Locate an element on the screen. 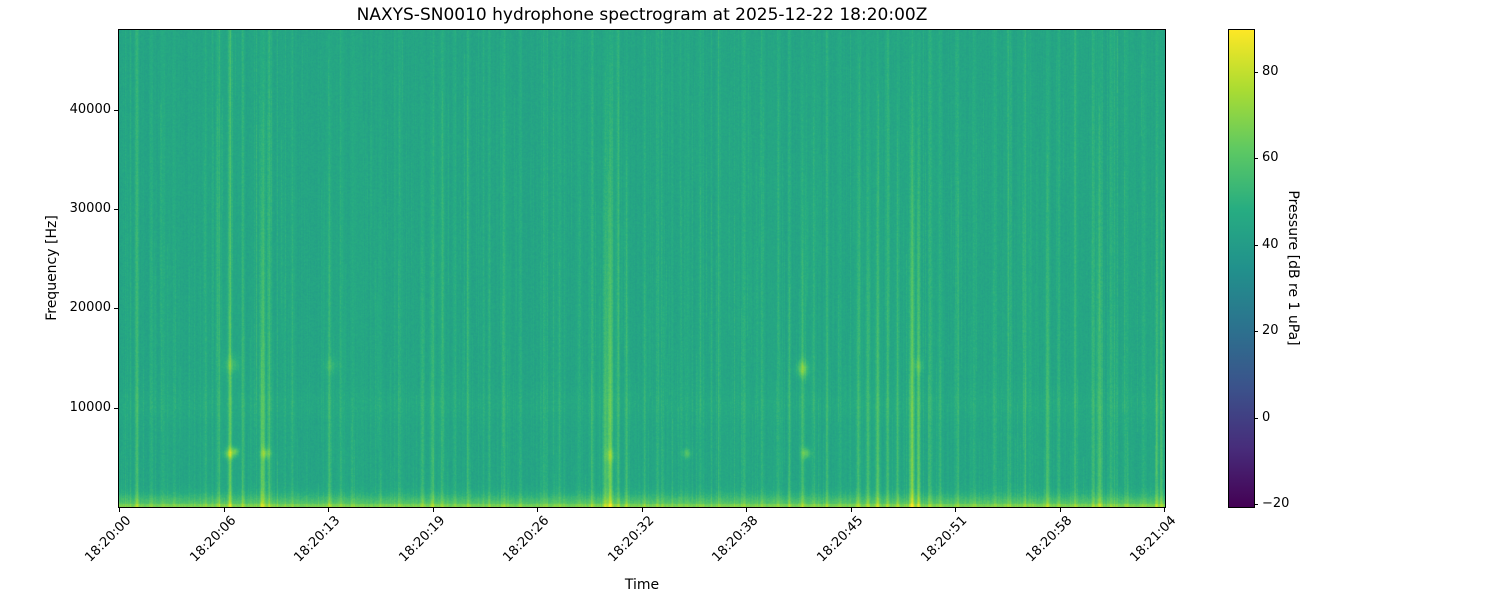  x-tick-label: 18:20:00 is located at coordinates (108, 539).